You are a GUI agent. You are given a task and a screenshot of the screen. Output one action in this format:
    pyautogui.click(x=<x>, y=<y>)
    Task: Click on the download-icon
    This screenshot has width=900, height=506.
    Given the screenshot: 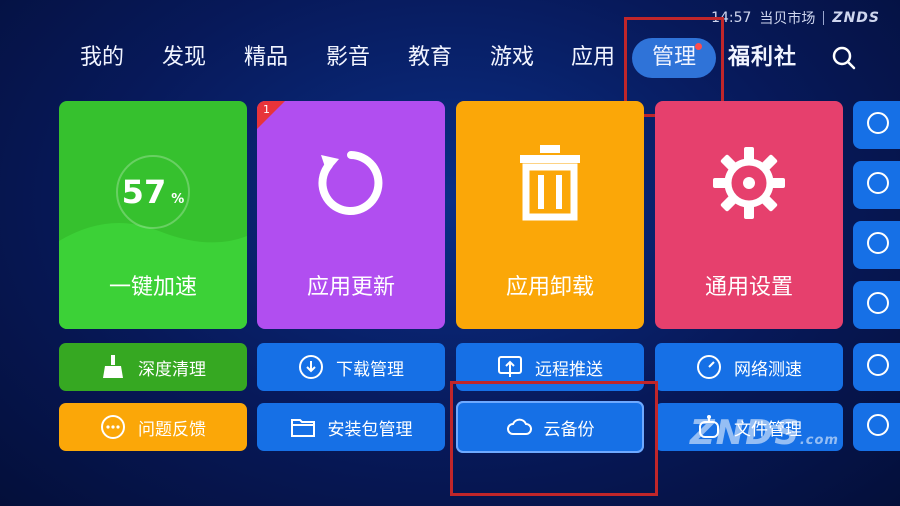 What is the action you would take?
    pyautogui.click(x=311, y=367)
    